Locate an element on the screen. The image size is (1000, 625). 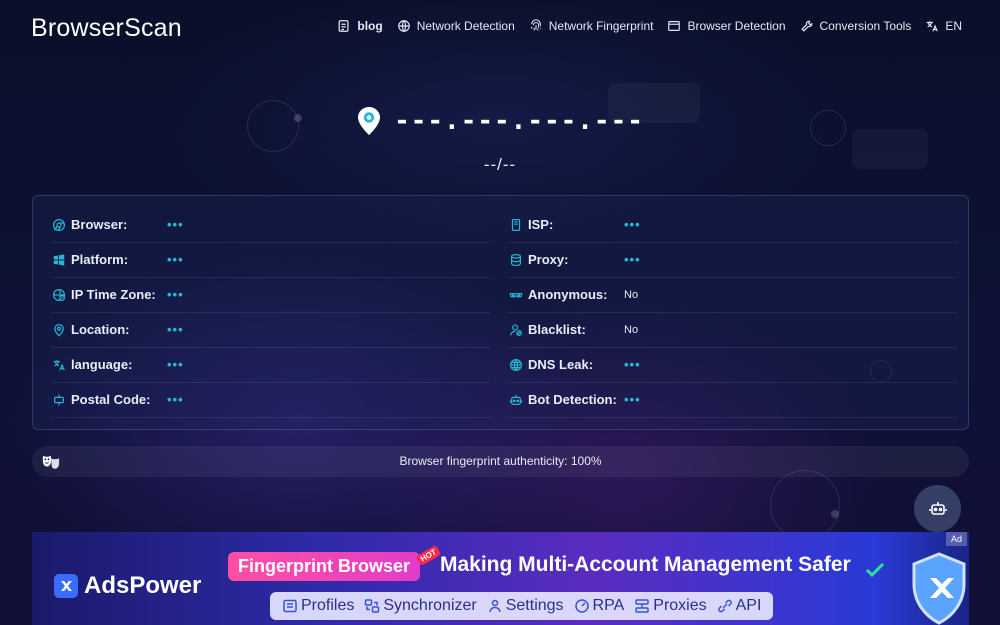
user-block-icon is located at coordinates (516, 329).